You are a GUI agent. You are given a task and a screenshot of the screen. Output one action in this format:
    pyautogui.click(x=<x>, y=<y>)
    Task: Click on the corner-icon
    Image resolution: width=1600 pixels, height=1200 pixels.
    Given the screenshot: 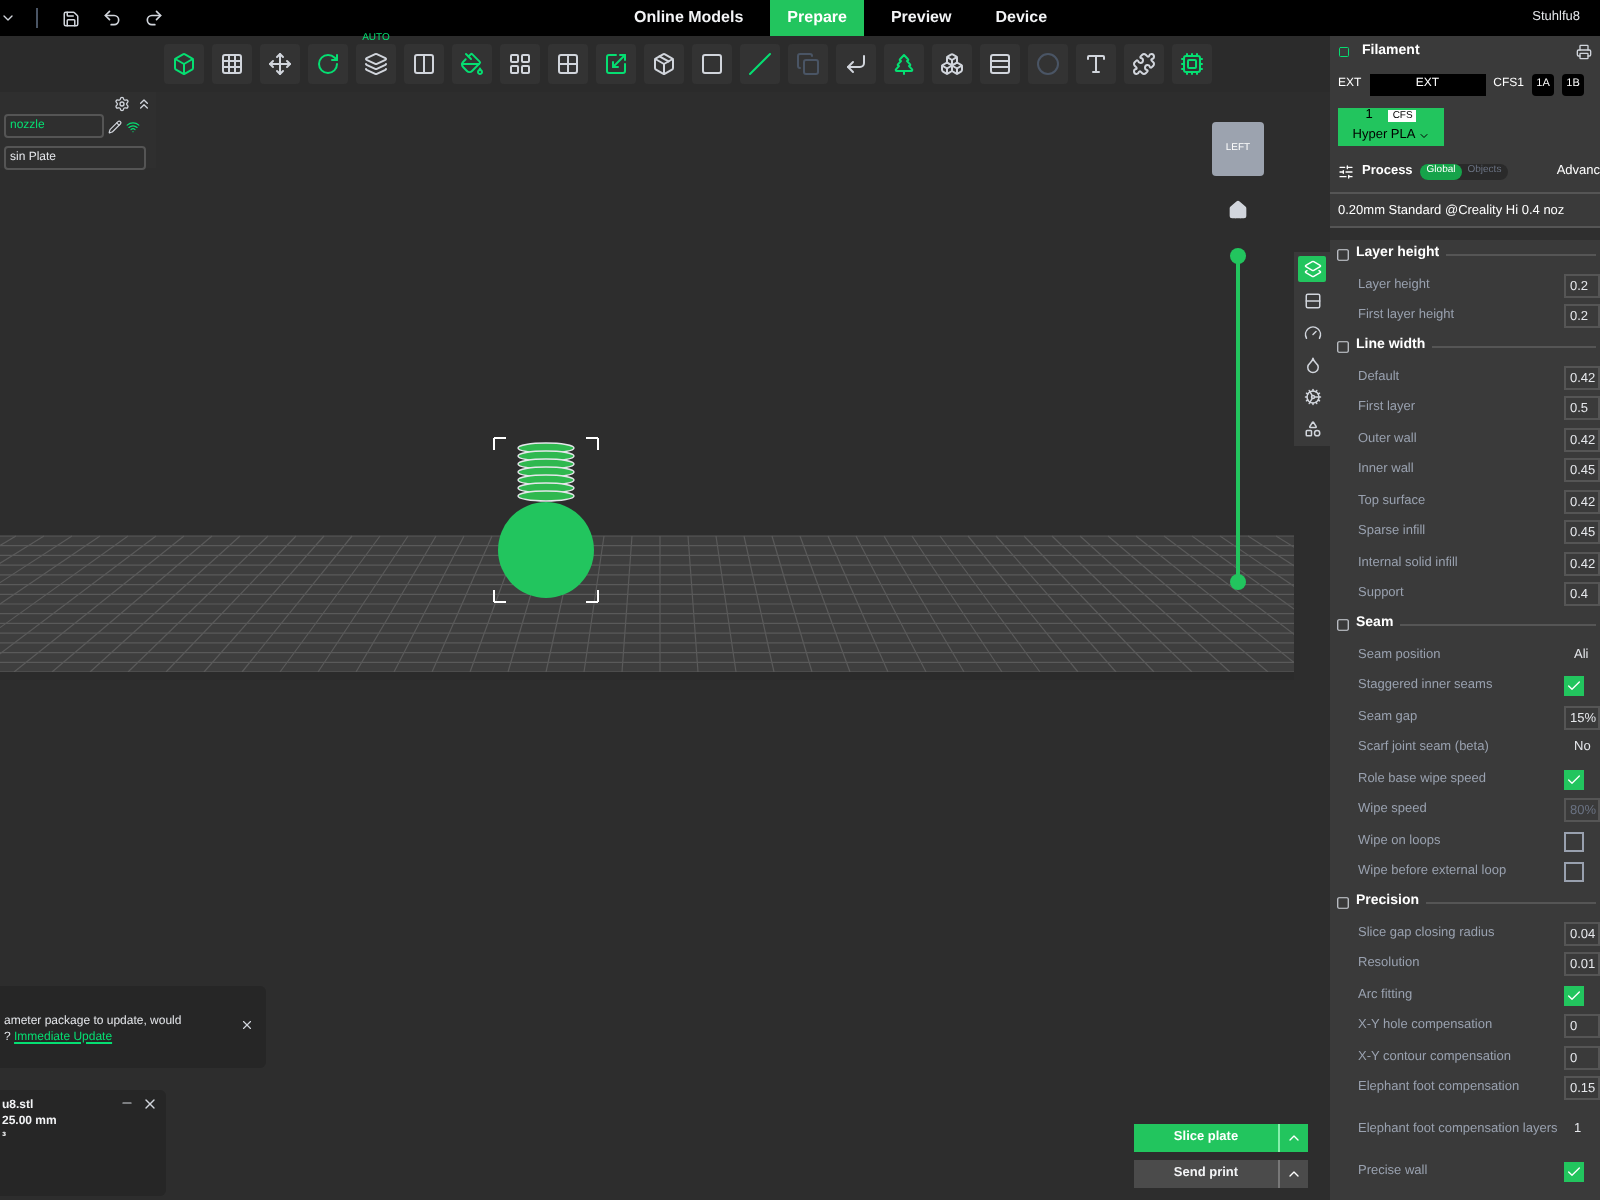 What is the action you would take?
    pyautogui.click(x=856, y=64)
    